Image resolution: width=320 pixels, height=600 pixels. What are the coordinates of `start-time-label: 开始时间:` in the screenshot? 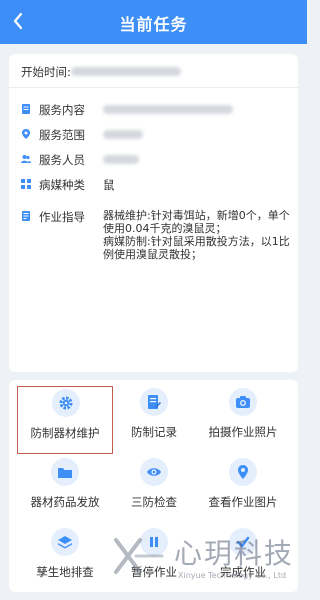 It's located at (46, 72).